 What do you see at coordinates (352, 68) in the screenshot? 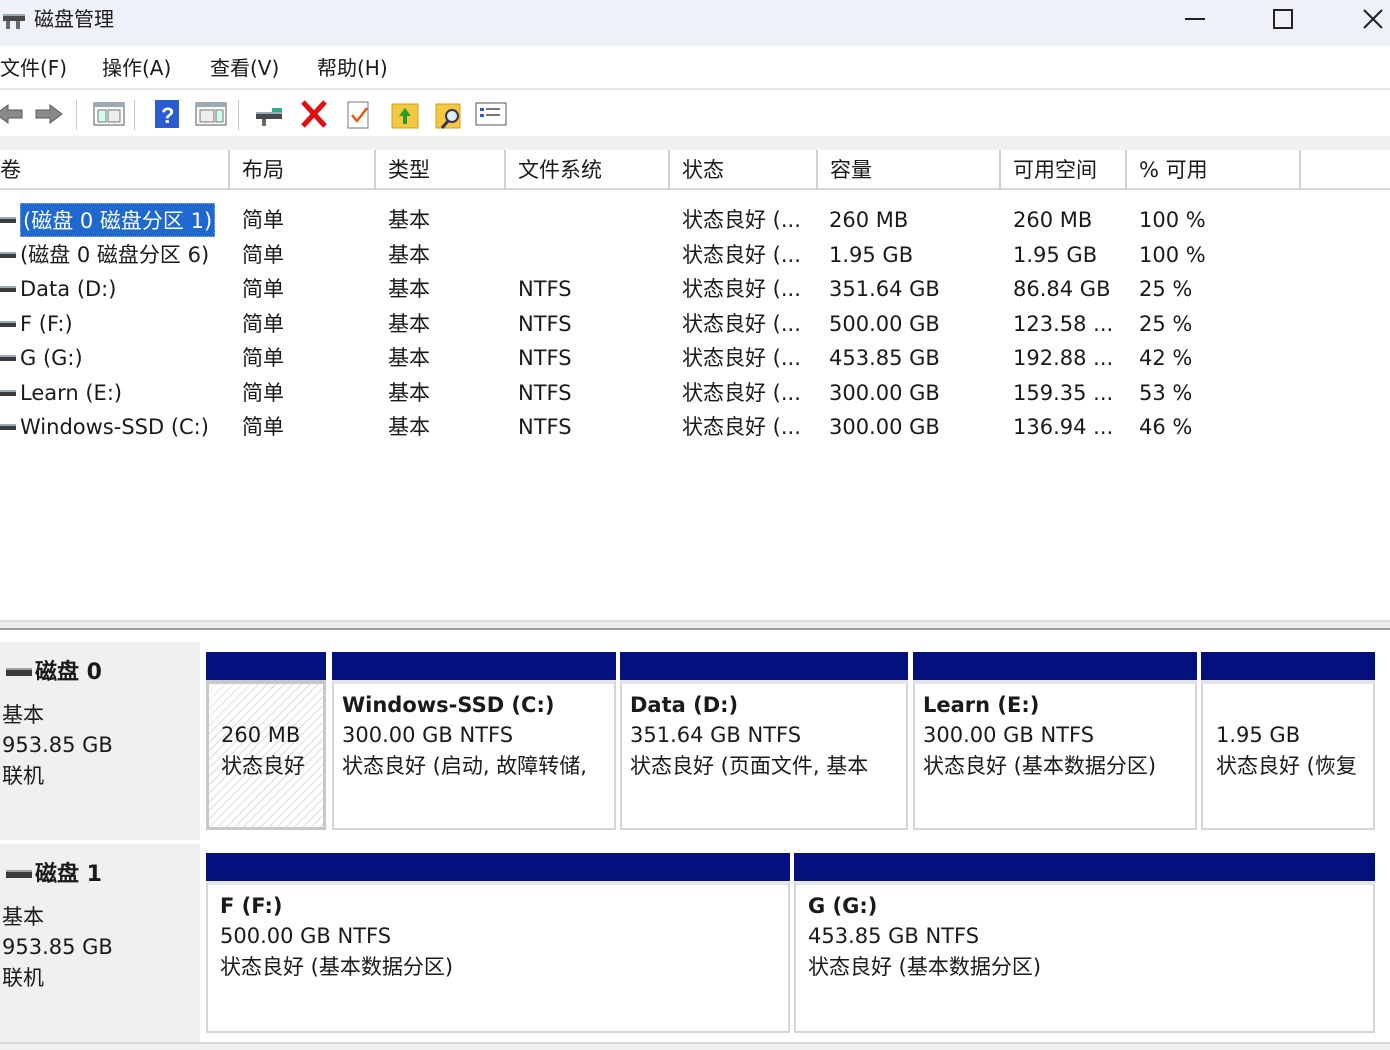
I see `menu-help: 帮助(H)` at bounding box center [352, 68].